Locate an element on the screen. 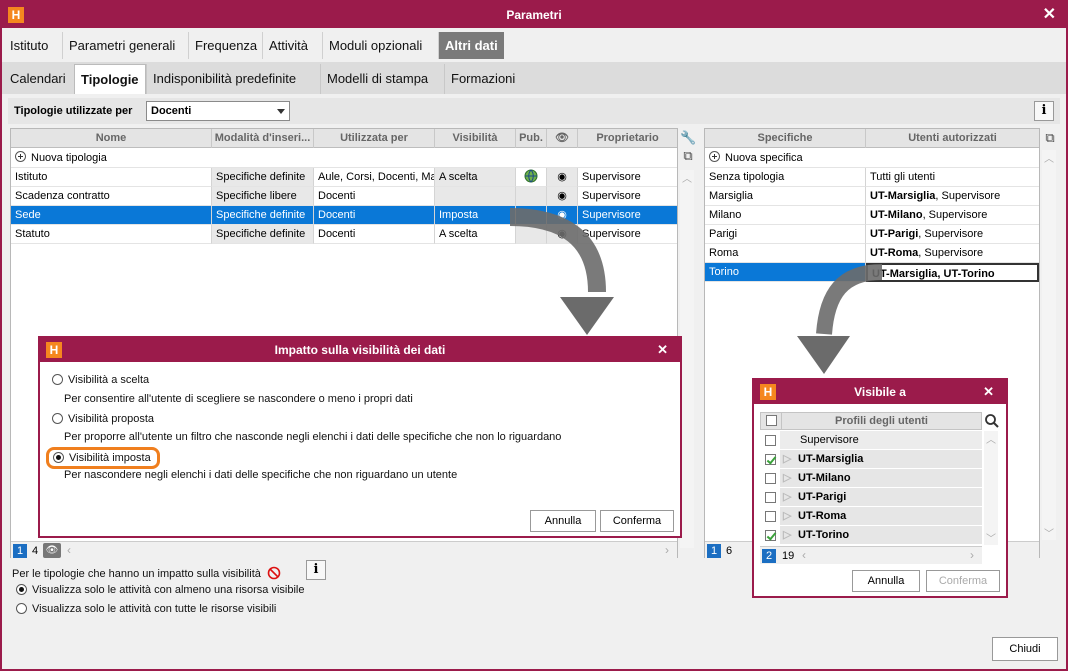  cell-utenti: UT-Parigi, Supervisore is located at coordinates (952, 234).